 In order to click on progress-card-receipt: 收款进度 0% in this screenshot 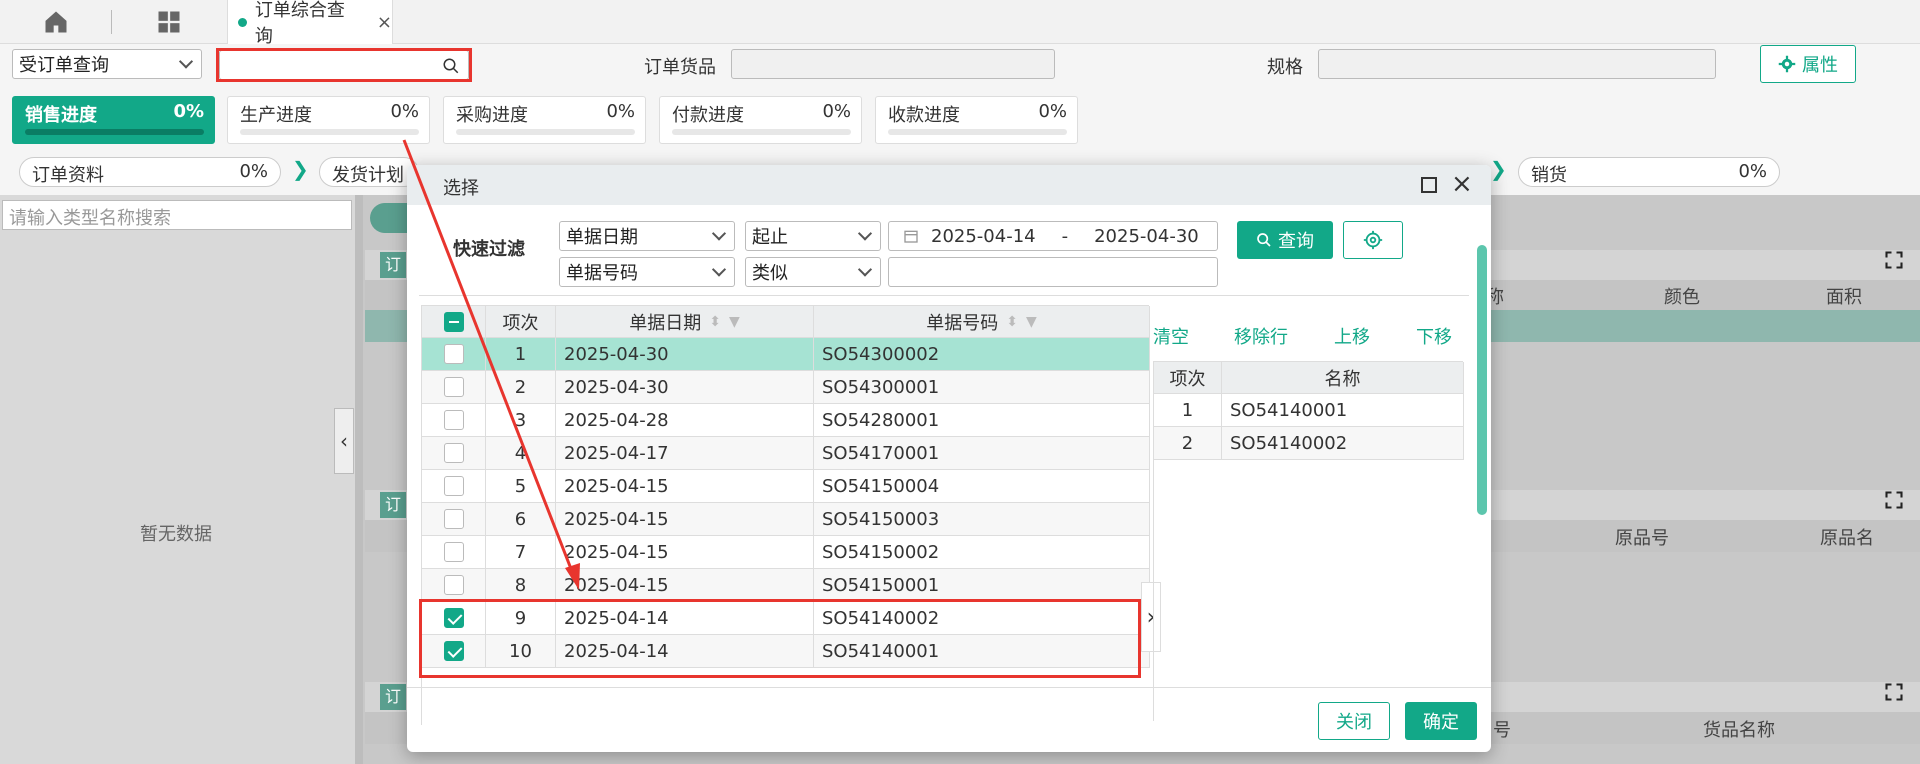, I will do `click(976, 120)`.